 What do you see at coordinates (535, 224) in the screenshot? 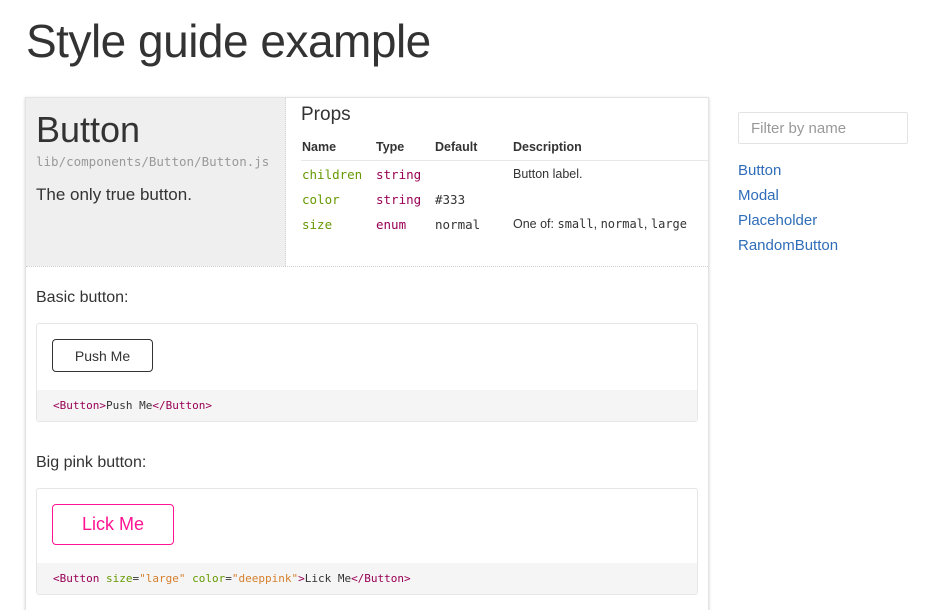
I see `prop-description-prefix: One of:` at bounding box center [535, 224].